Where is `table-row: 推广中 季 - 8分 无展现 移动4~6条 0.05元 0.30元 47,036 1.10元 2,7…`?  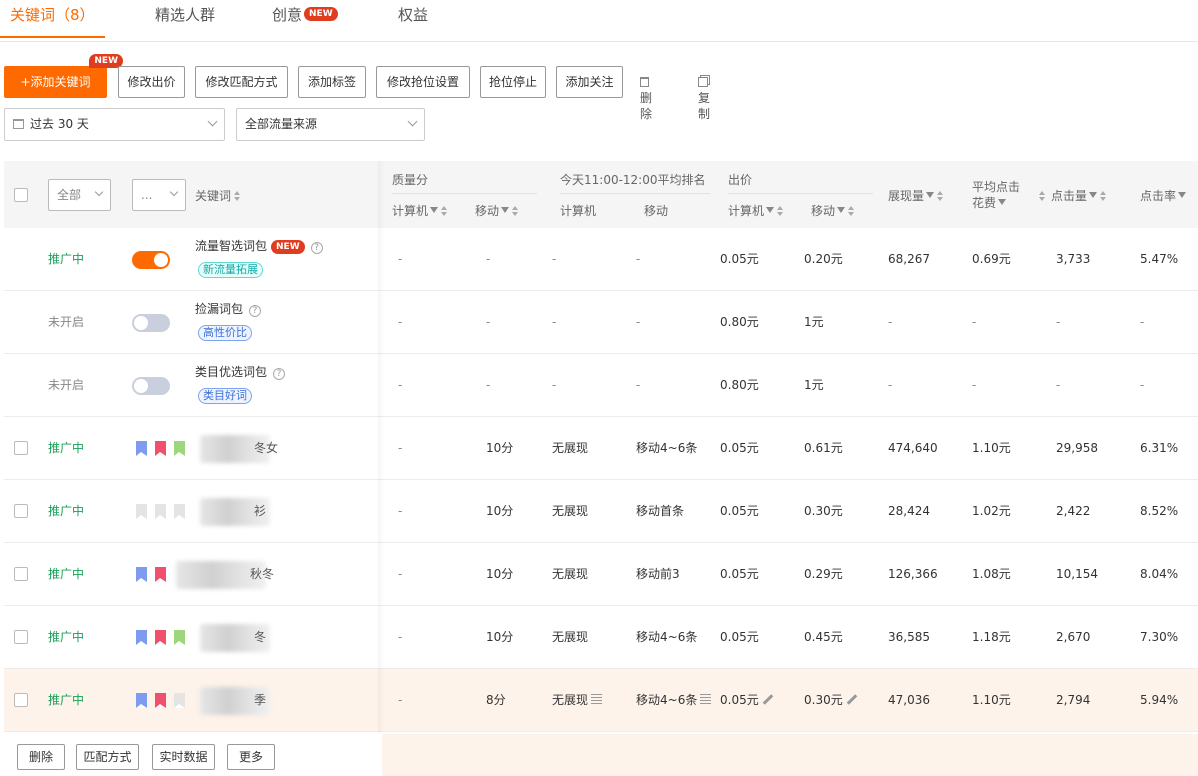 table-row: 推广中 季 - 8分 无展现 移动4~6条 0.05元 0.30元 47,036 1.10元 2,7… is located at coordinates (601, 700).